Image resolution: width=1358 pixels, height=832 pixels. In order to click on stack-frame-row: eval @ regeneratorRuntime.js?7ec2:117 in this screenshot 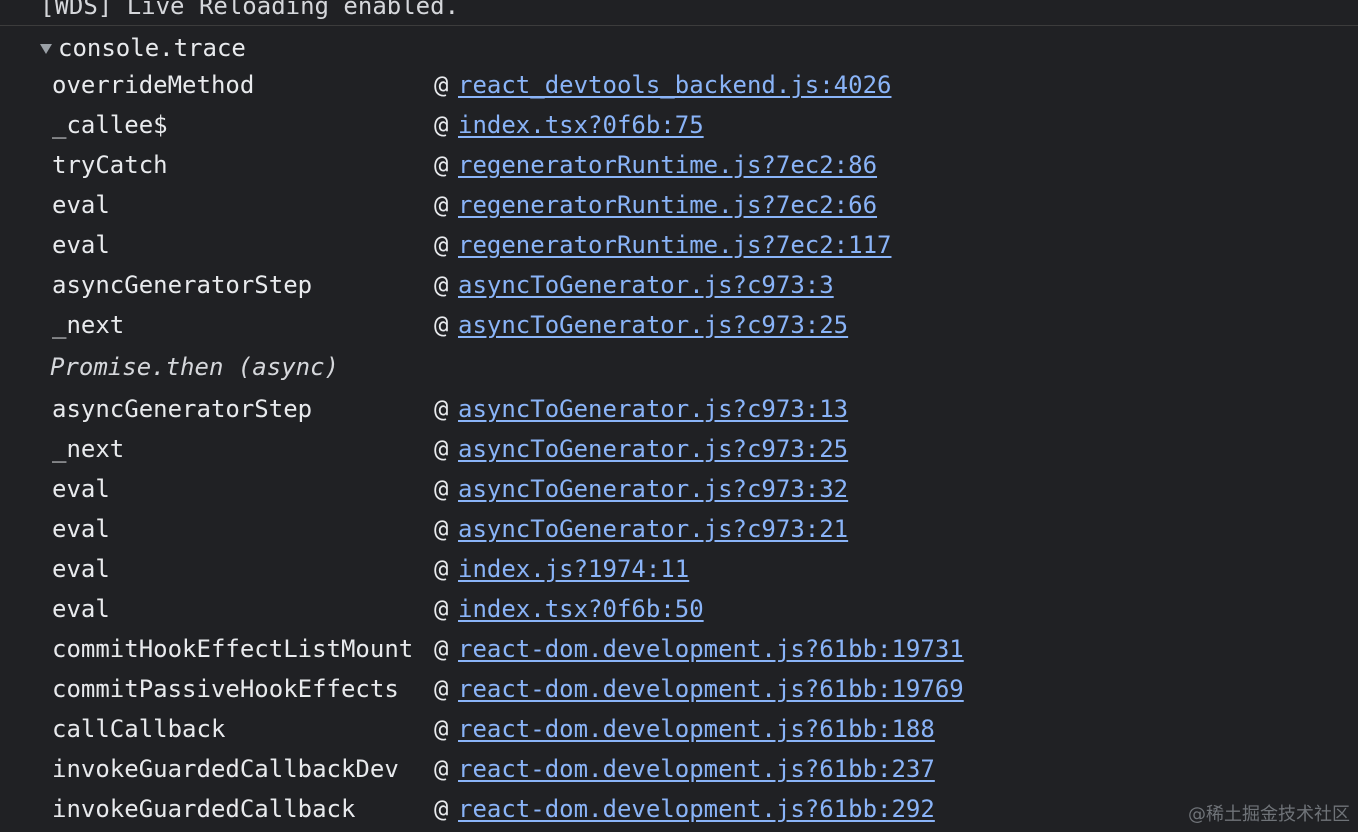, I will do `click(679, 245)`.